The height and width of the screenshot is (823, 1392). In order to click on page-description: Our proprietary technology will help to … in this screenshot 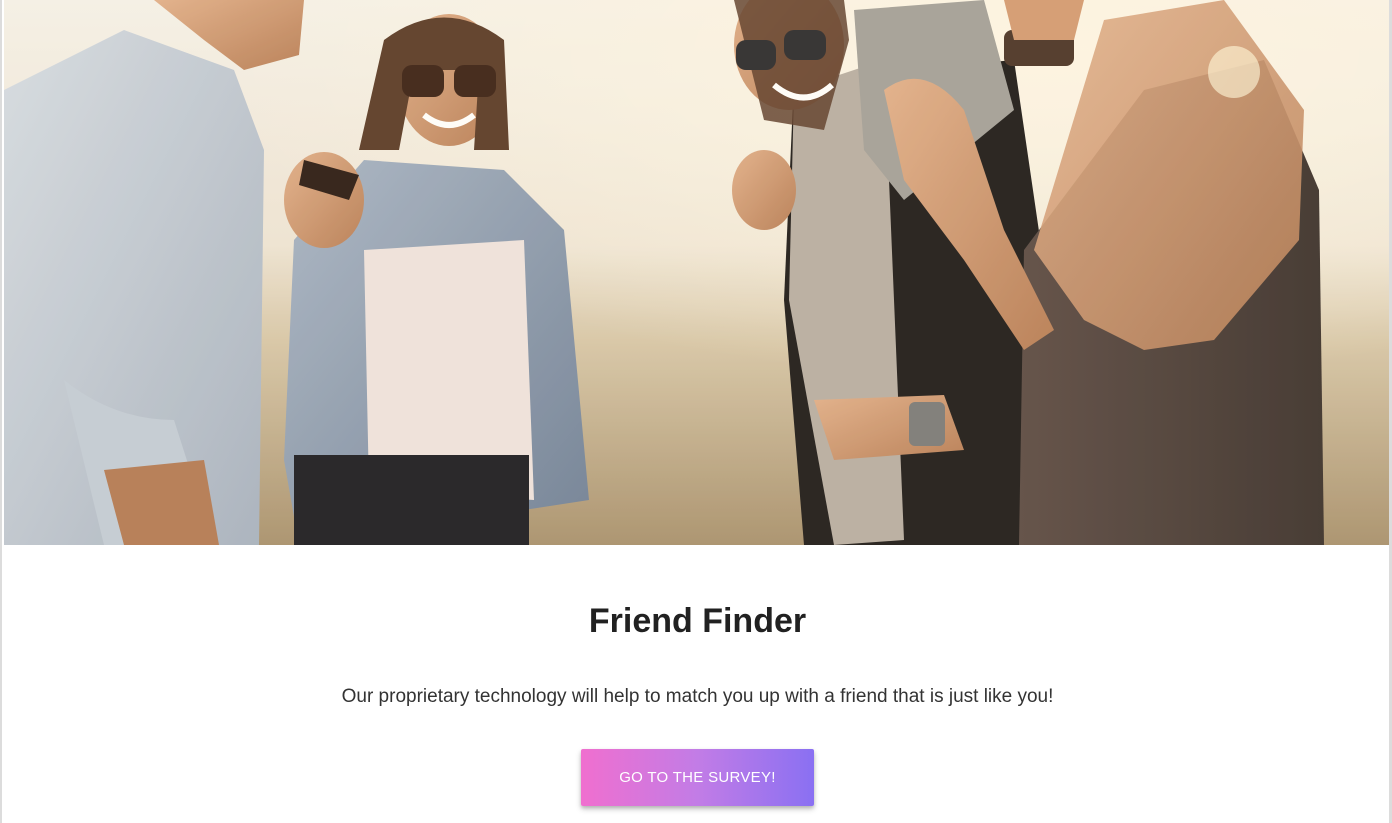, I will do `click(697, 696)`.